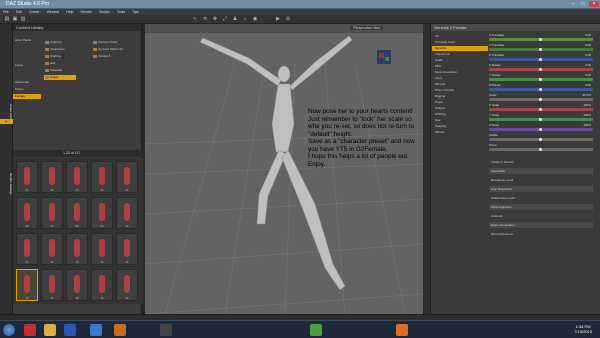  What do you see at coordinates (27, 177) in the screenshot?
I see `pose-thumbnail: 01` at bounding box center [27, 177].